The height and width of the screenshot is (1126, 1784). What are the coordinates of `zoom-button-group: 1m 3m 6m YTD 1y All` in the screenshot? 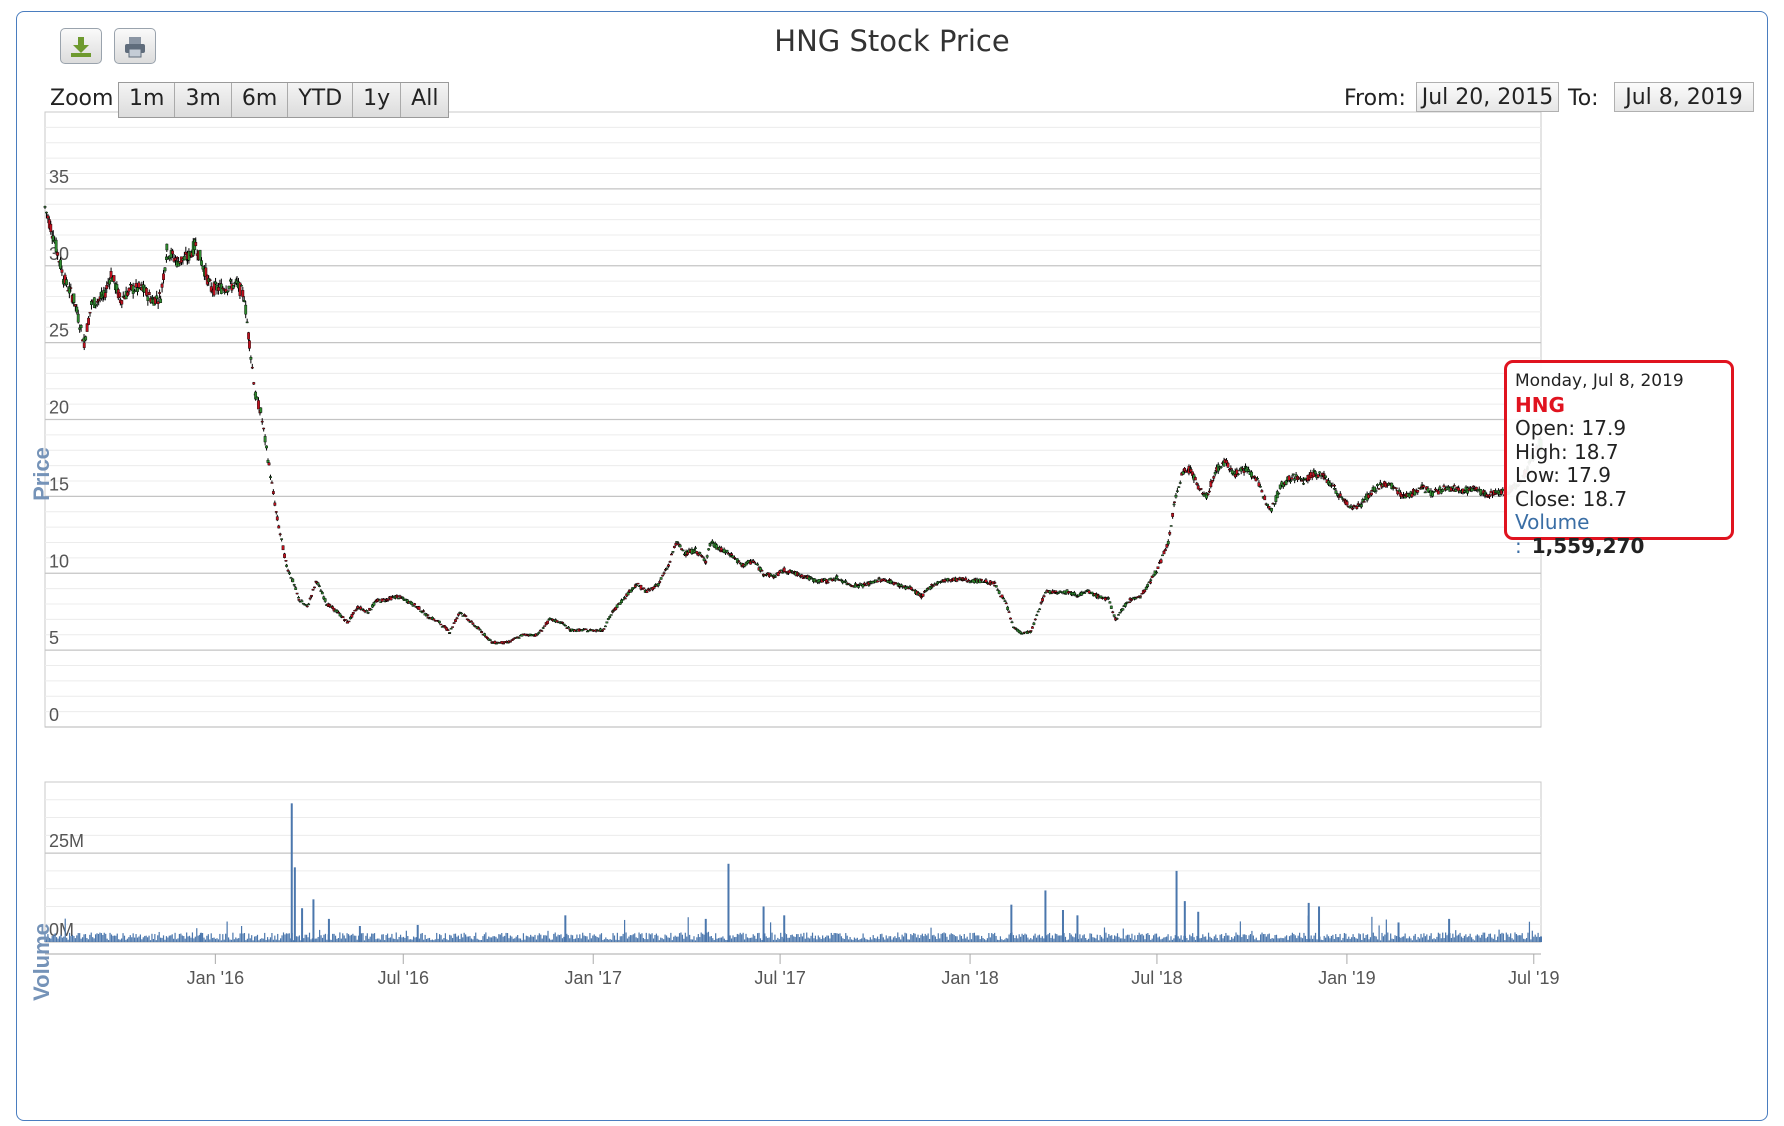 It's located at (284, 100).